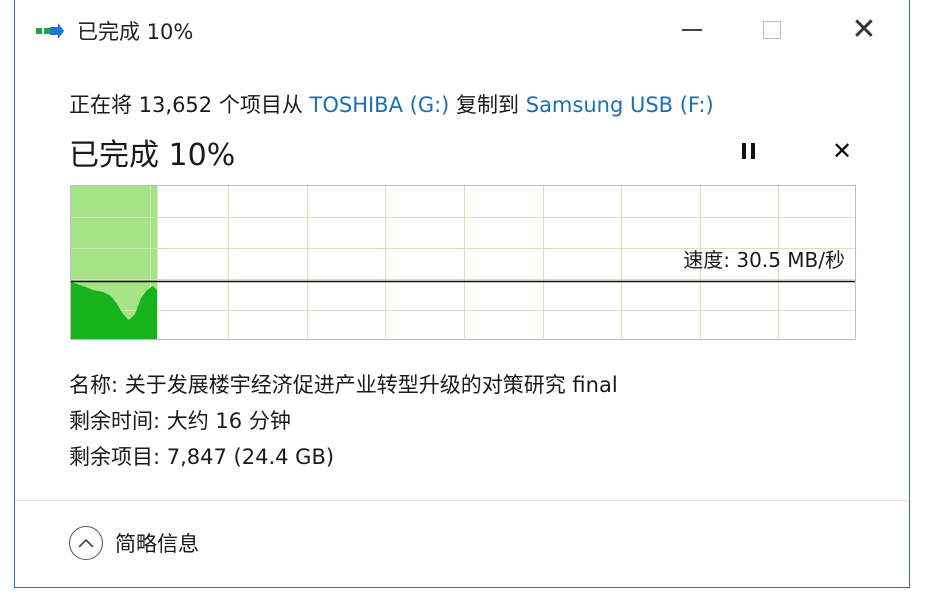 The width and height of the screenshot is (926, 604). Describe the element at coordinates (620, 105) in the screenshot. I see `destination-drive-link: Samsung USB (F:)` at that location.